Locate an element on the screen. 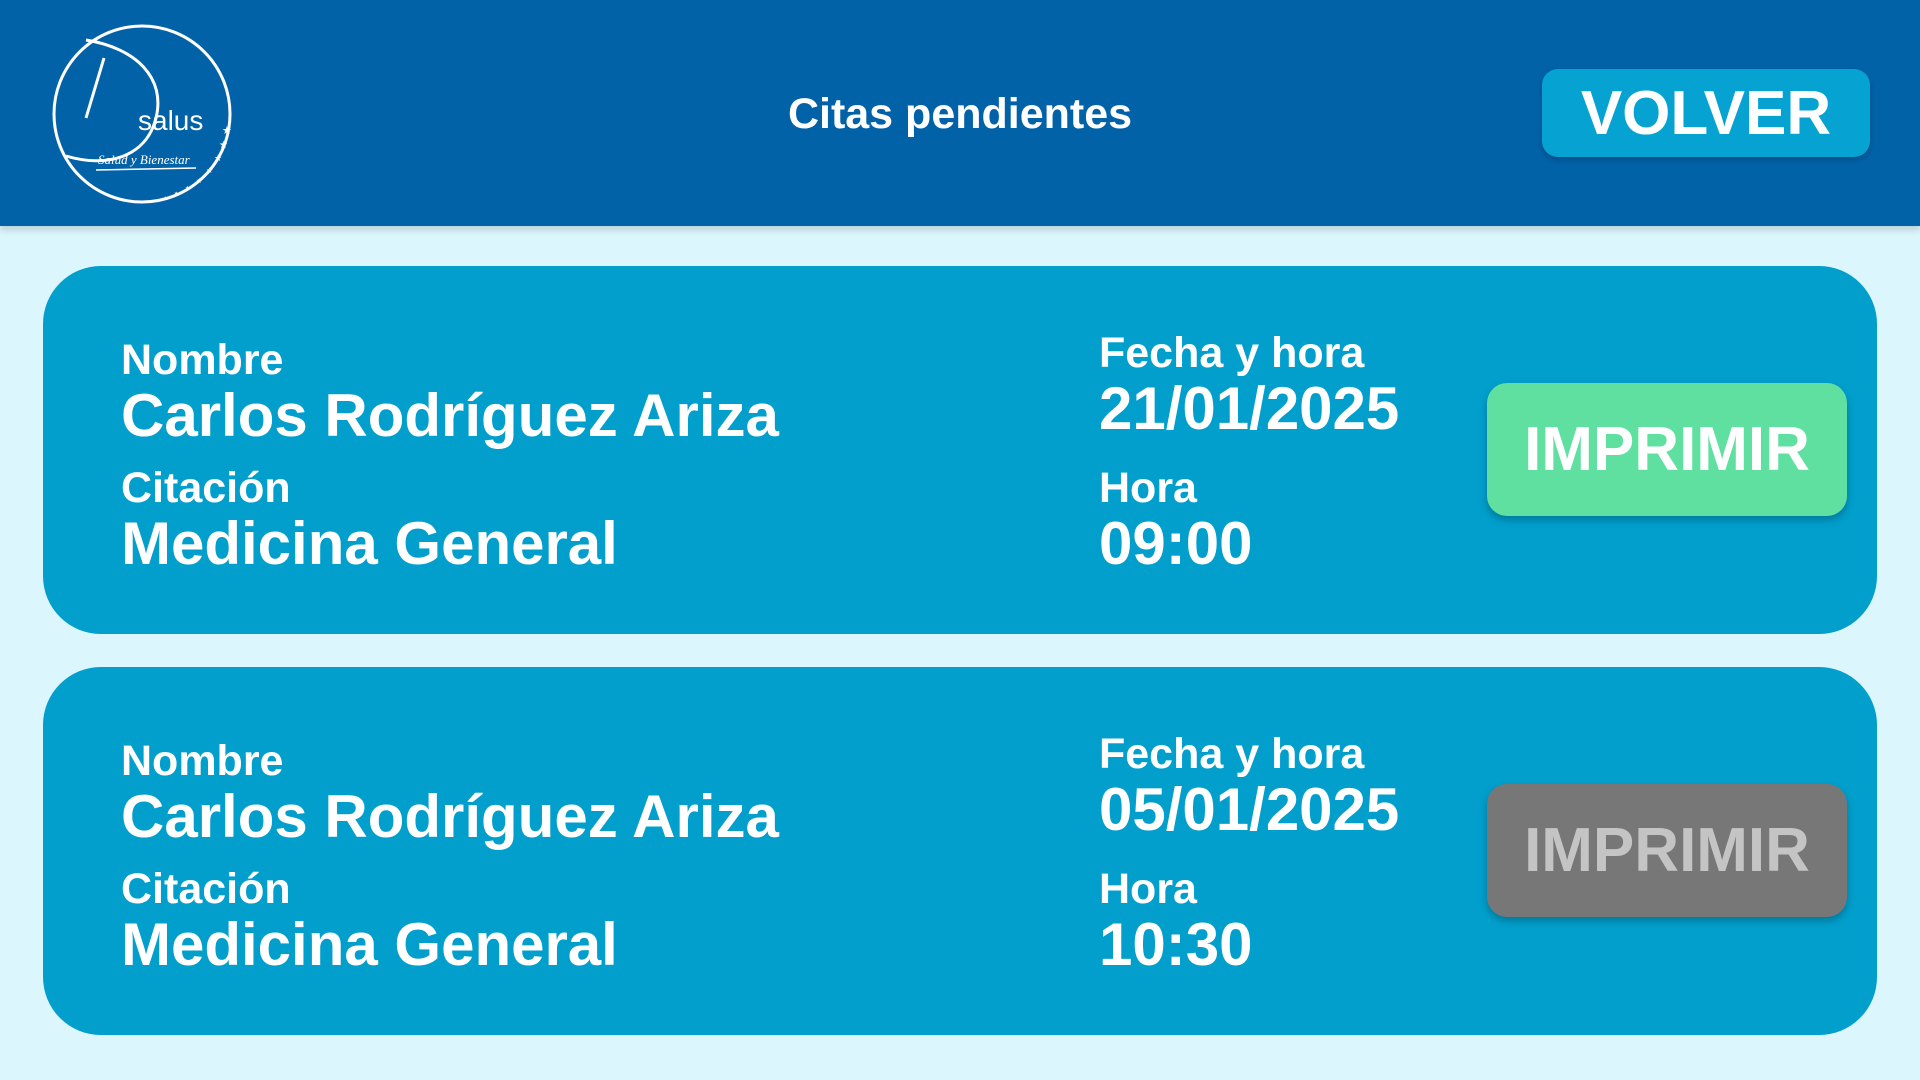  svg-text: Salud y Bienestar is located at coordinates (144, 159).